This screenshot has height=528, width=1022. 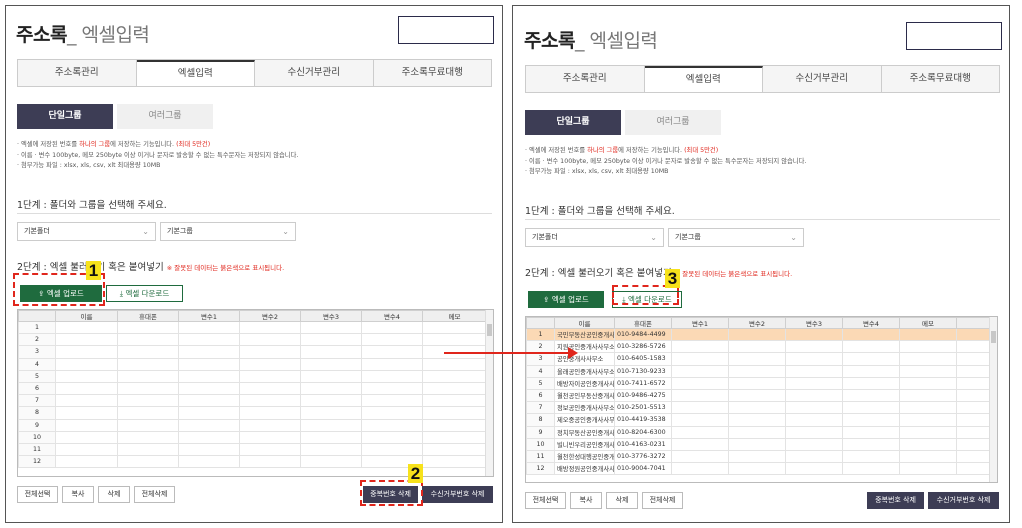 I want to click on scroll-thumb, so click(x=993, y=337).